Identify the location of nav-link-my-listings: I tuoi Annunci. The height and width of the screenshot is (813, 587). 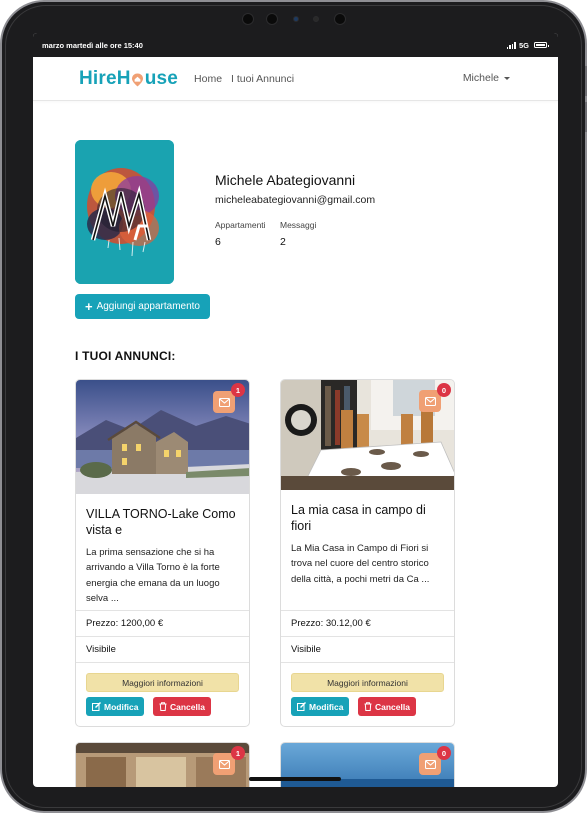
(262, 79).